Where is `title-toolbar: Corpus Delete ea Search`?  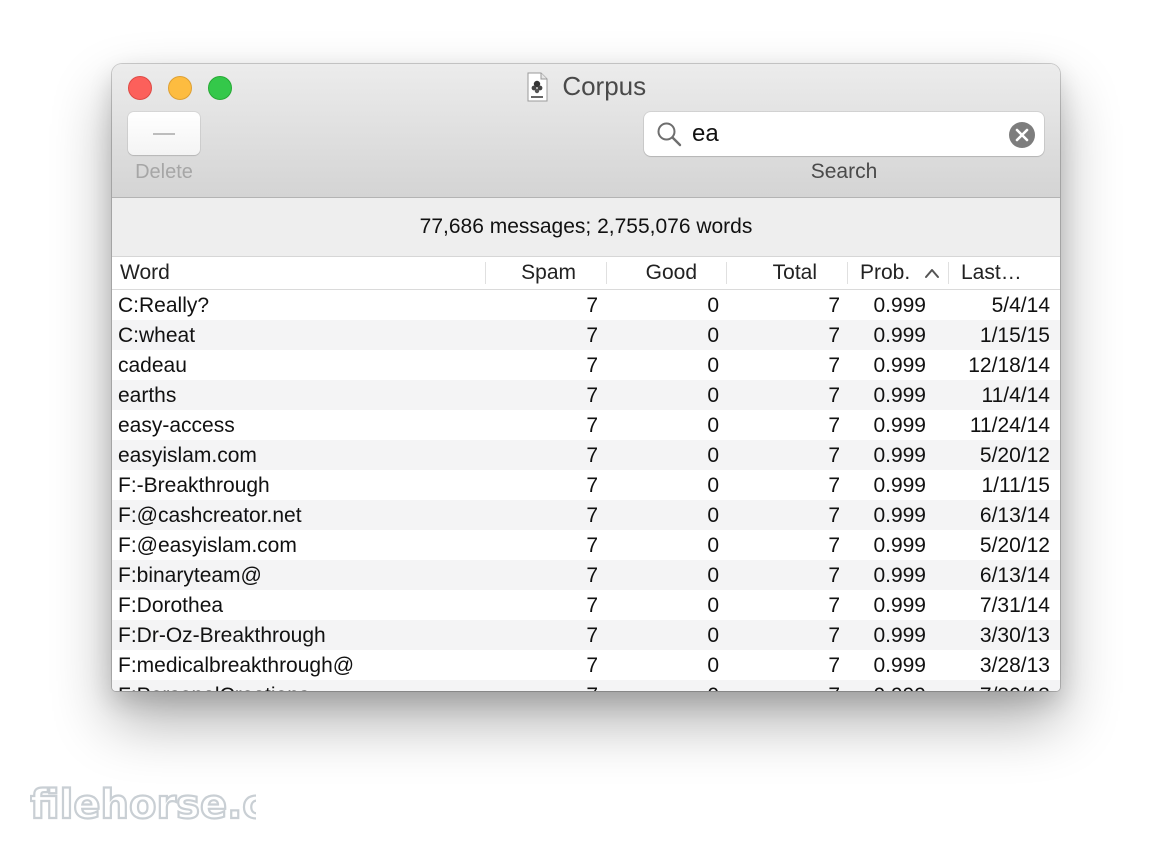 title-toolbar: Corpus Delete ea Search is located at coordinates (586, 131).